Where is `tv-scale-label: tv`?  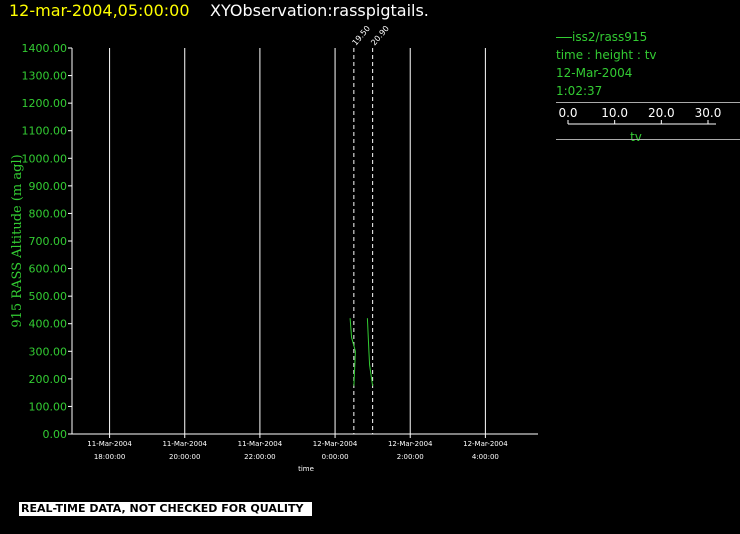 tv-scale-label: tv is located at coordinates (636, 137).